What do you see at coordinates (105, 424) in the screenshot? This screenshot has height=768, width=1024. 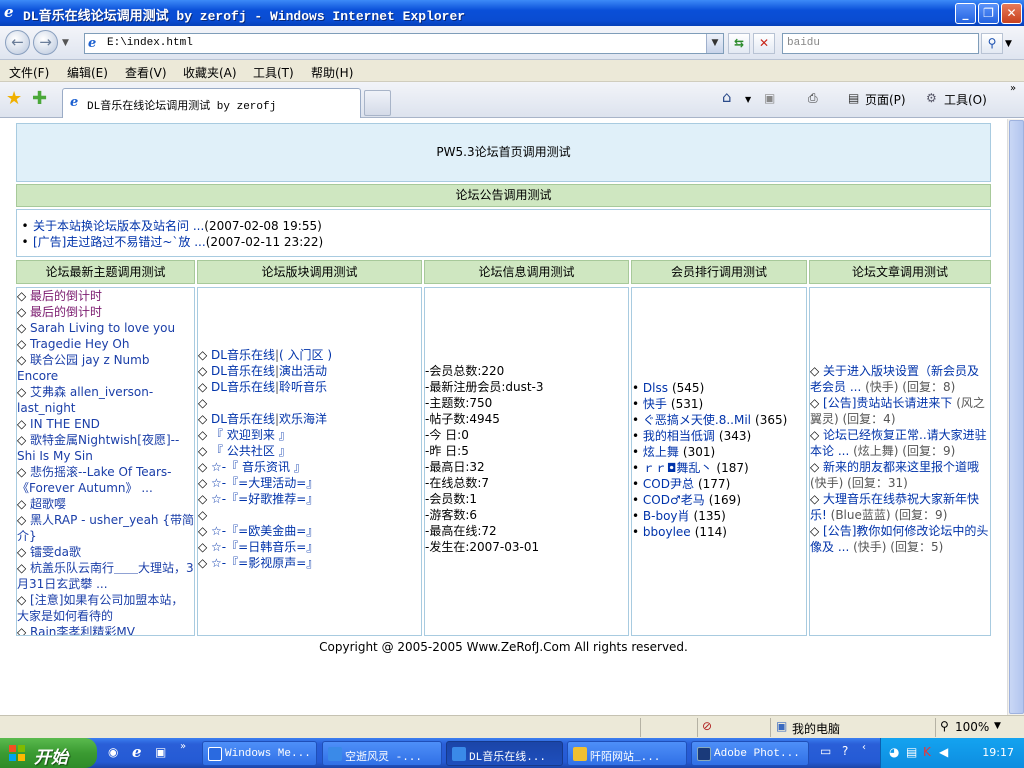 I see `list-item: ◇ IN THE END` at bounding box center [105, 424].